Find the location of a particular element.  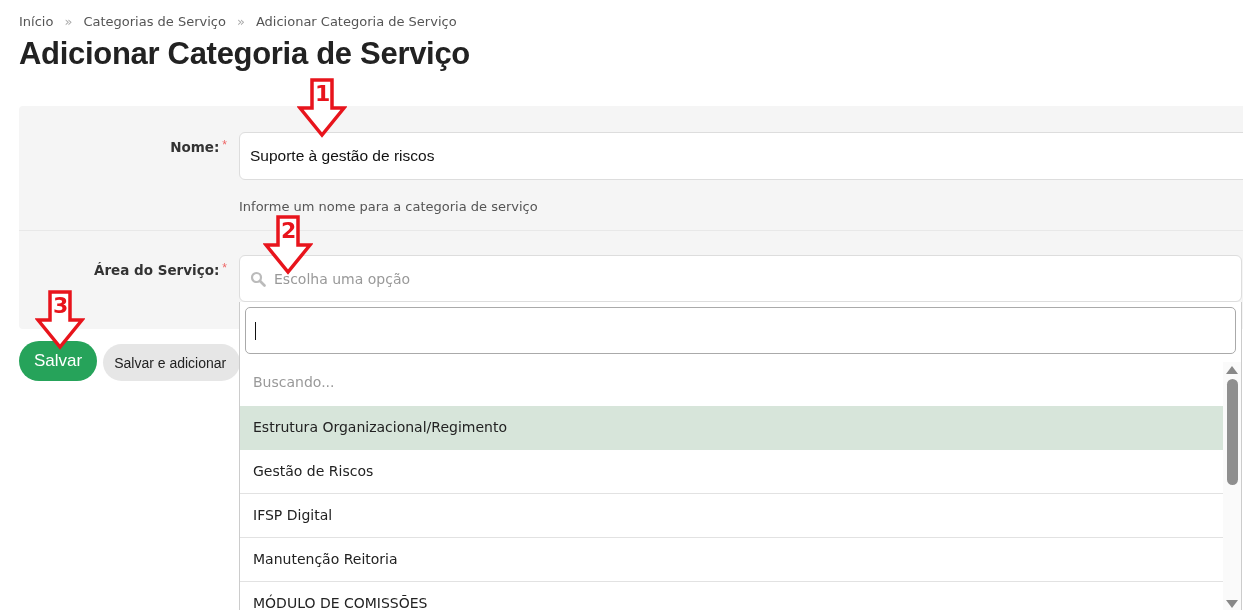

step-number: 3 is located at coordinates (61, 306).